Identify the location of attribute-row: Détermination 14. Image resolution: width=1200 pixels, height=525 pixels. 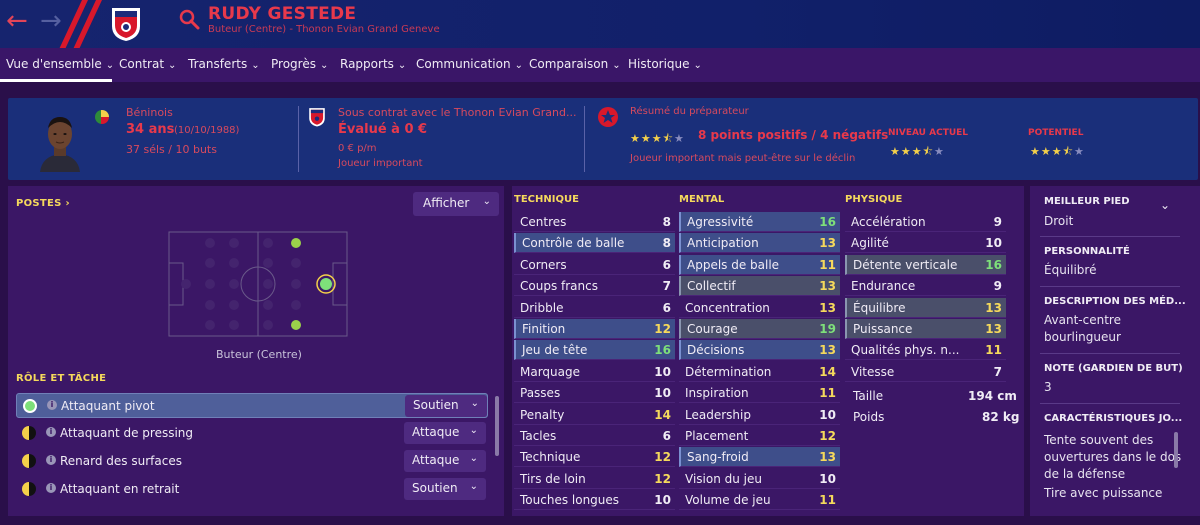
(759, 372).